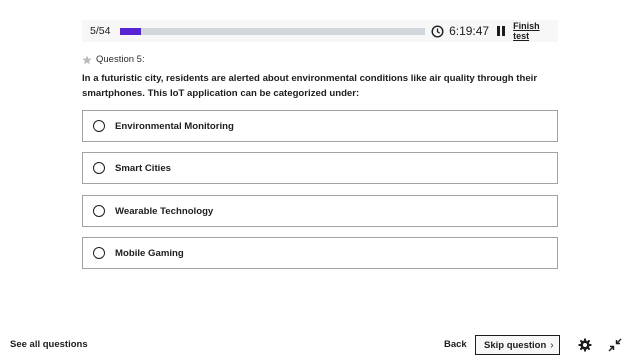 This screenshot has width=640, height=360. I want to click on back-button: Back, so click(455, 344).